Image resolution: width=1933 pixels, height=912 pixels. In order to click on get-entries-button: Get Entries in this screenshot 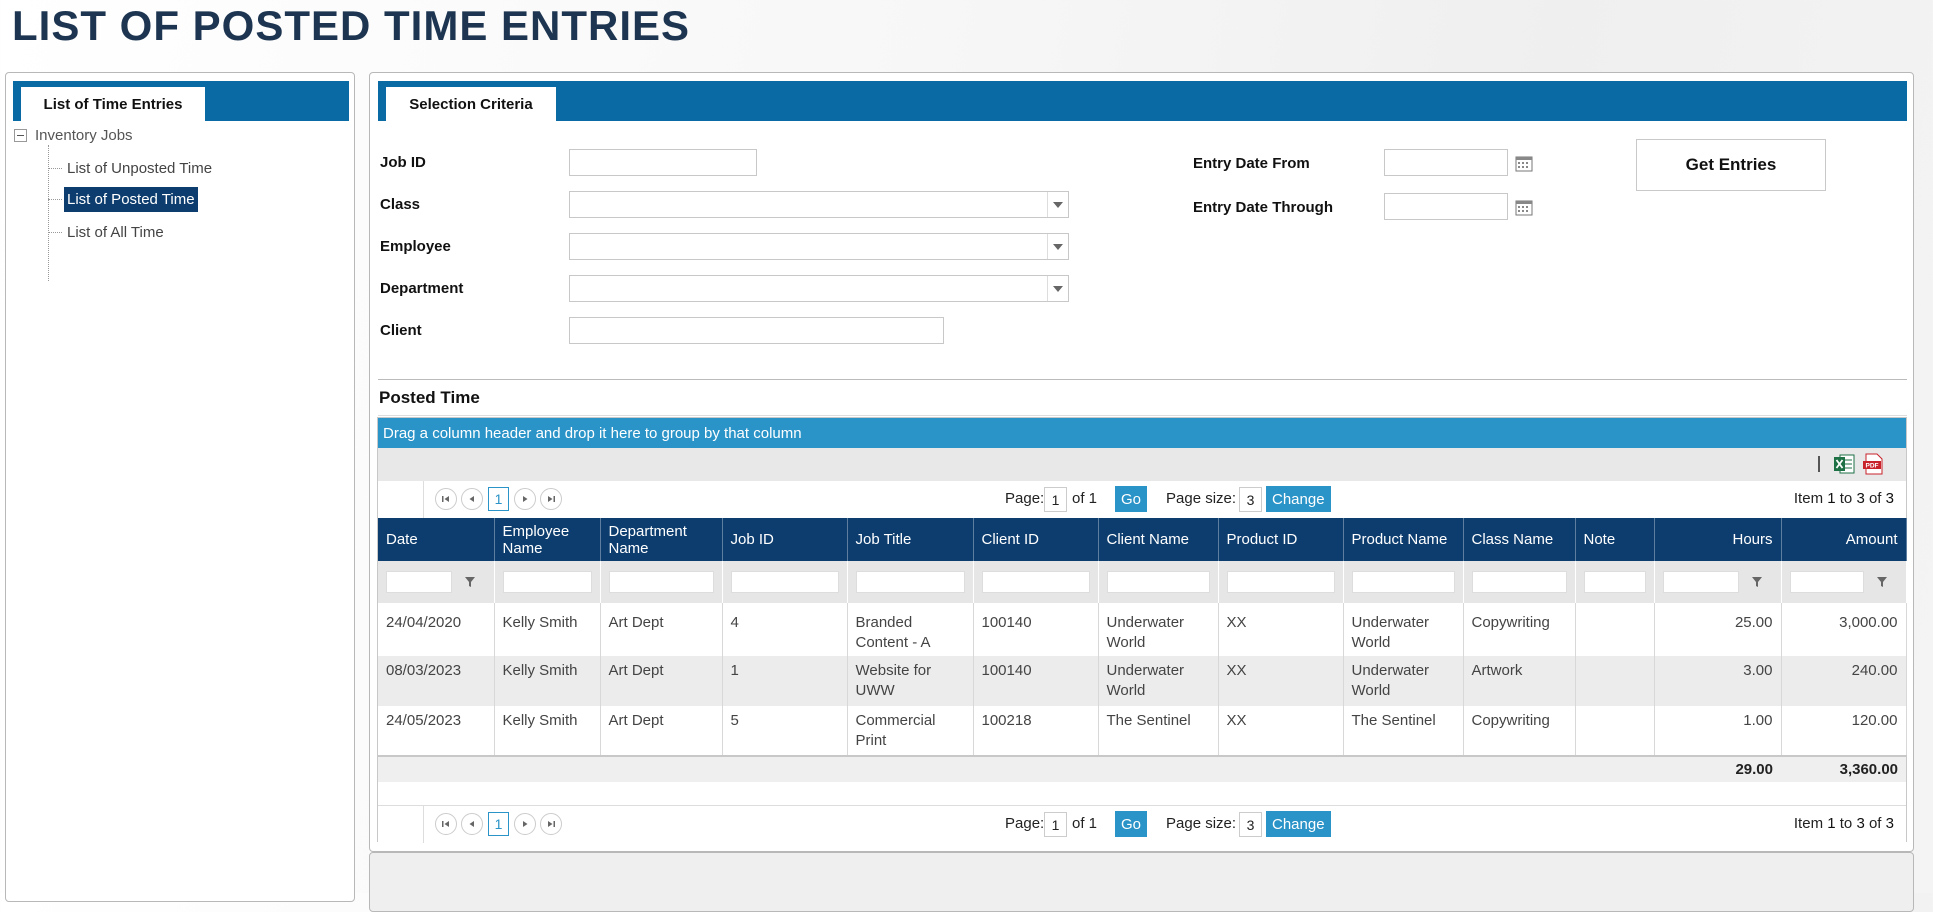, I will do `click(1731, 165)`.